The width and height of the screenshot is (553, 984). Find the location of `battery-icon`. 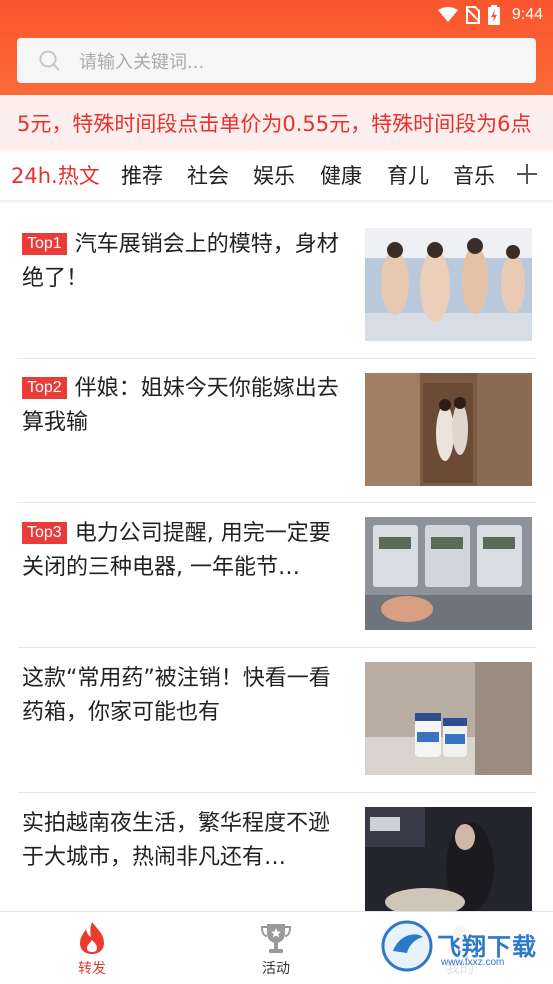

battery-icon is located at coordinates (493, 15).